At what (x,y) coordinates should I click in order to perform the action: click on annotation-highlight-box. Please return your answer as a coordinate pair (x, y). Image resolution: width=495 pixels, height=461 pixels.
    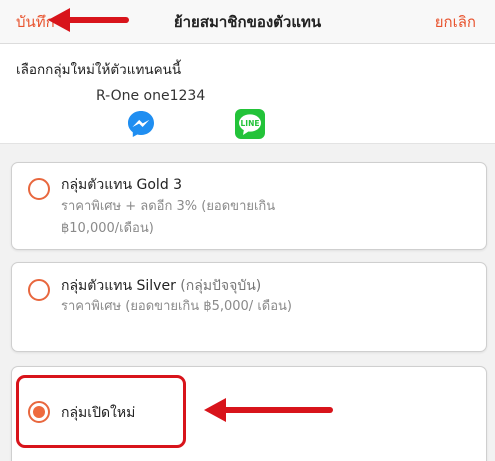
    Looking at the image, I should click on (101, 411).